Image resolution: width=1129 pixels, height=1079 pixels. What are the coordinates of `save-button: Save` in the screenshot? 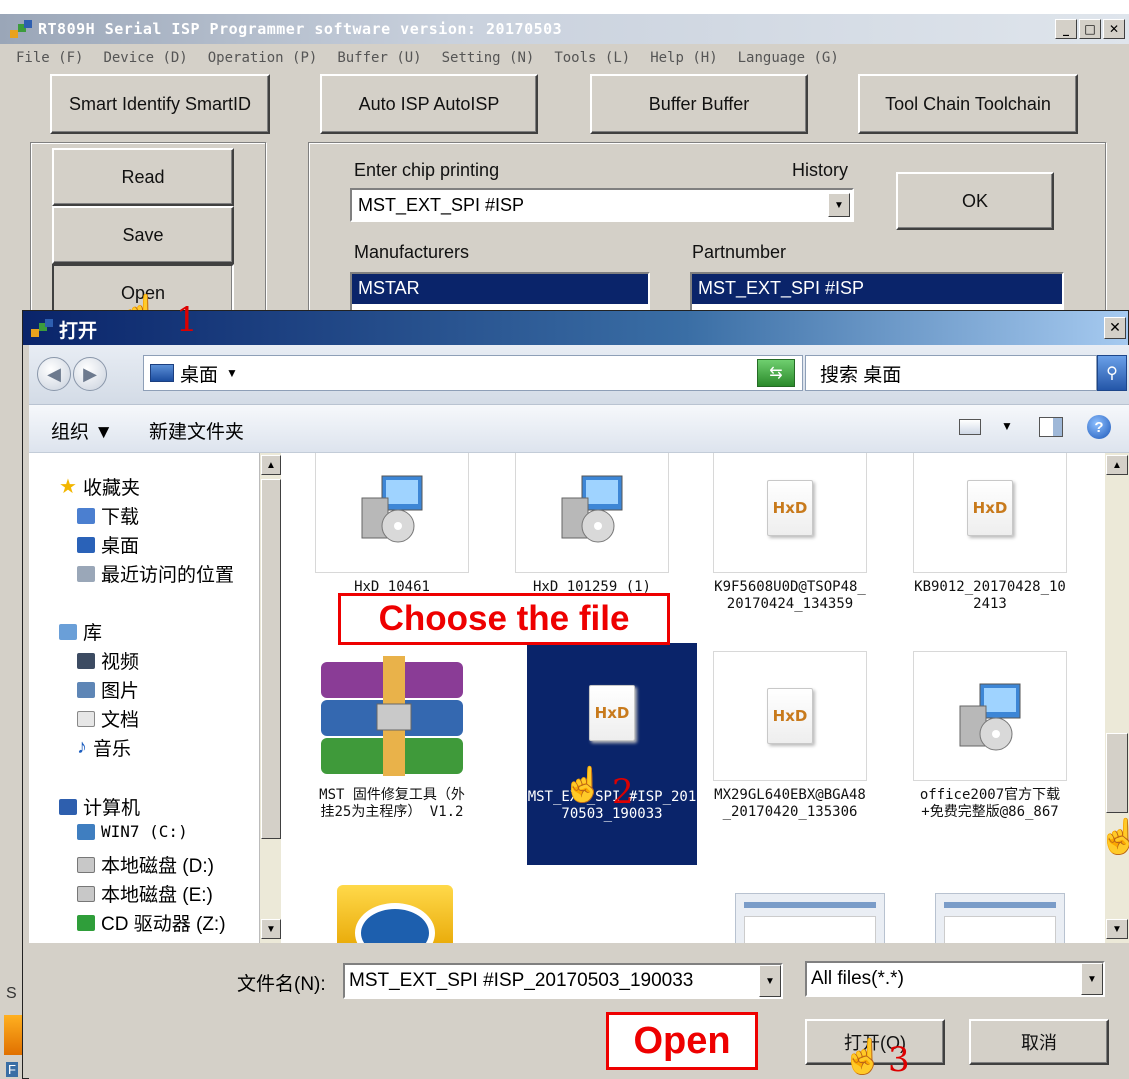 It's located at (143, 235).